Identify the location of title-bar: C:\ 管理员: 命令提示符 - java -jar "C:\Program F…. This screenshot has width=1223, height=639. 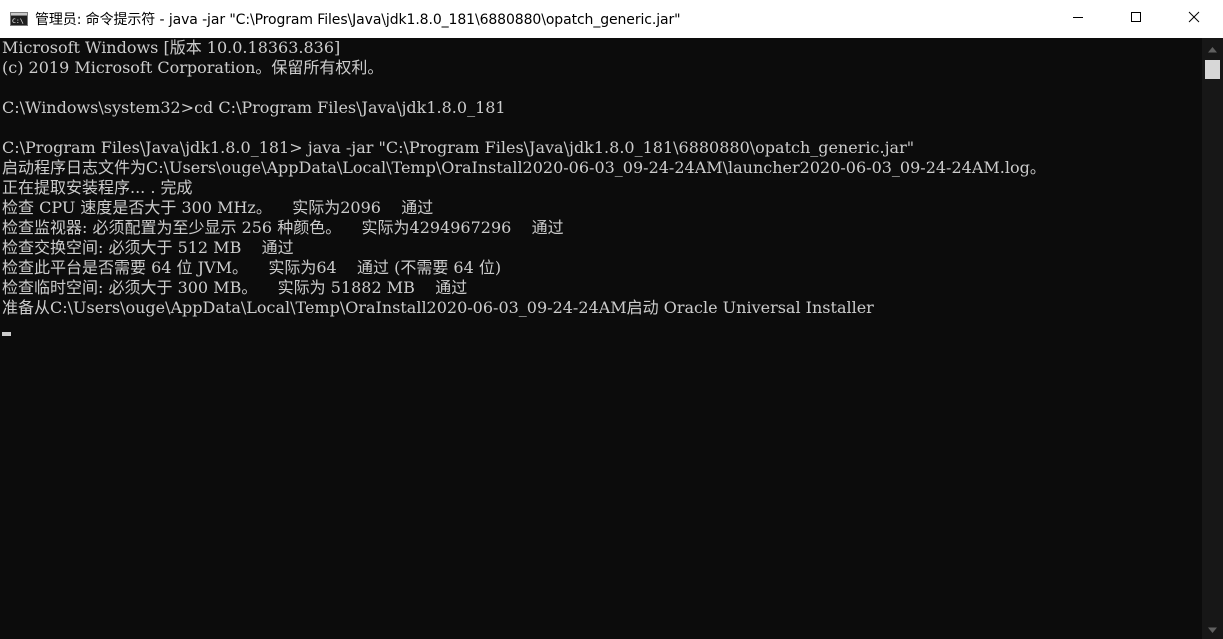
(611, 19).